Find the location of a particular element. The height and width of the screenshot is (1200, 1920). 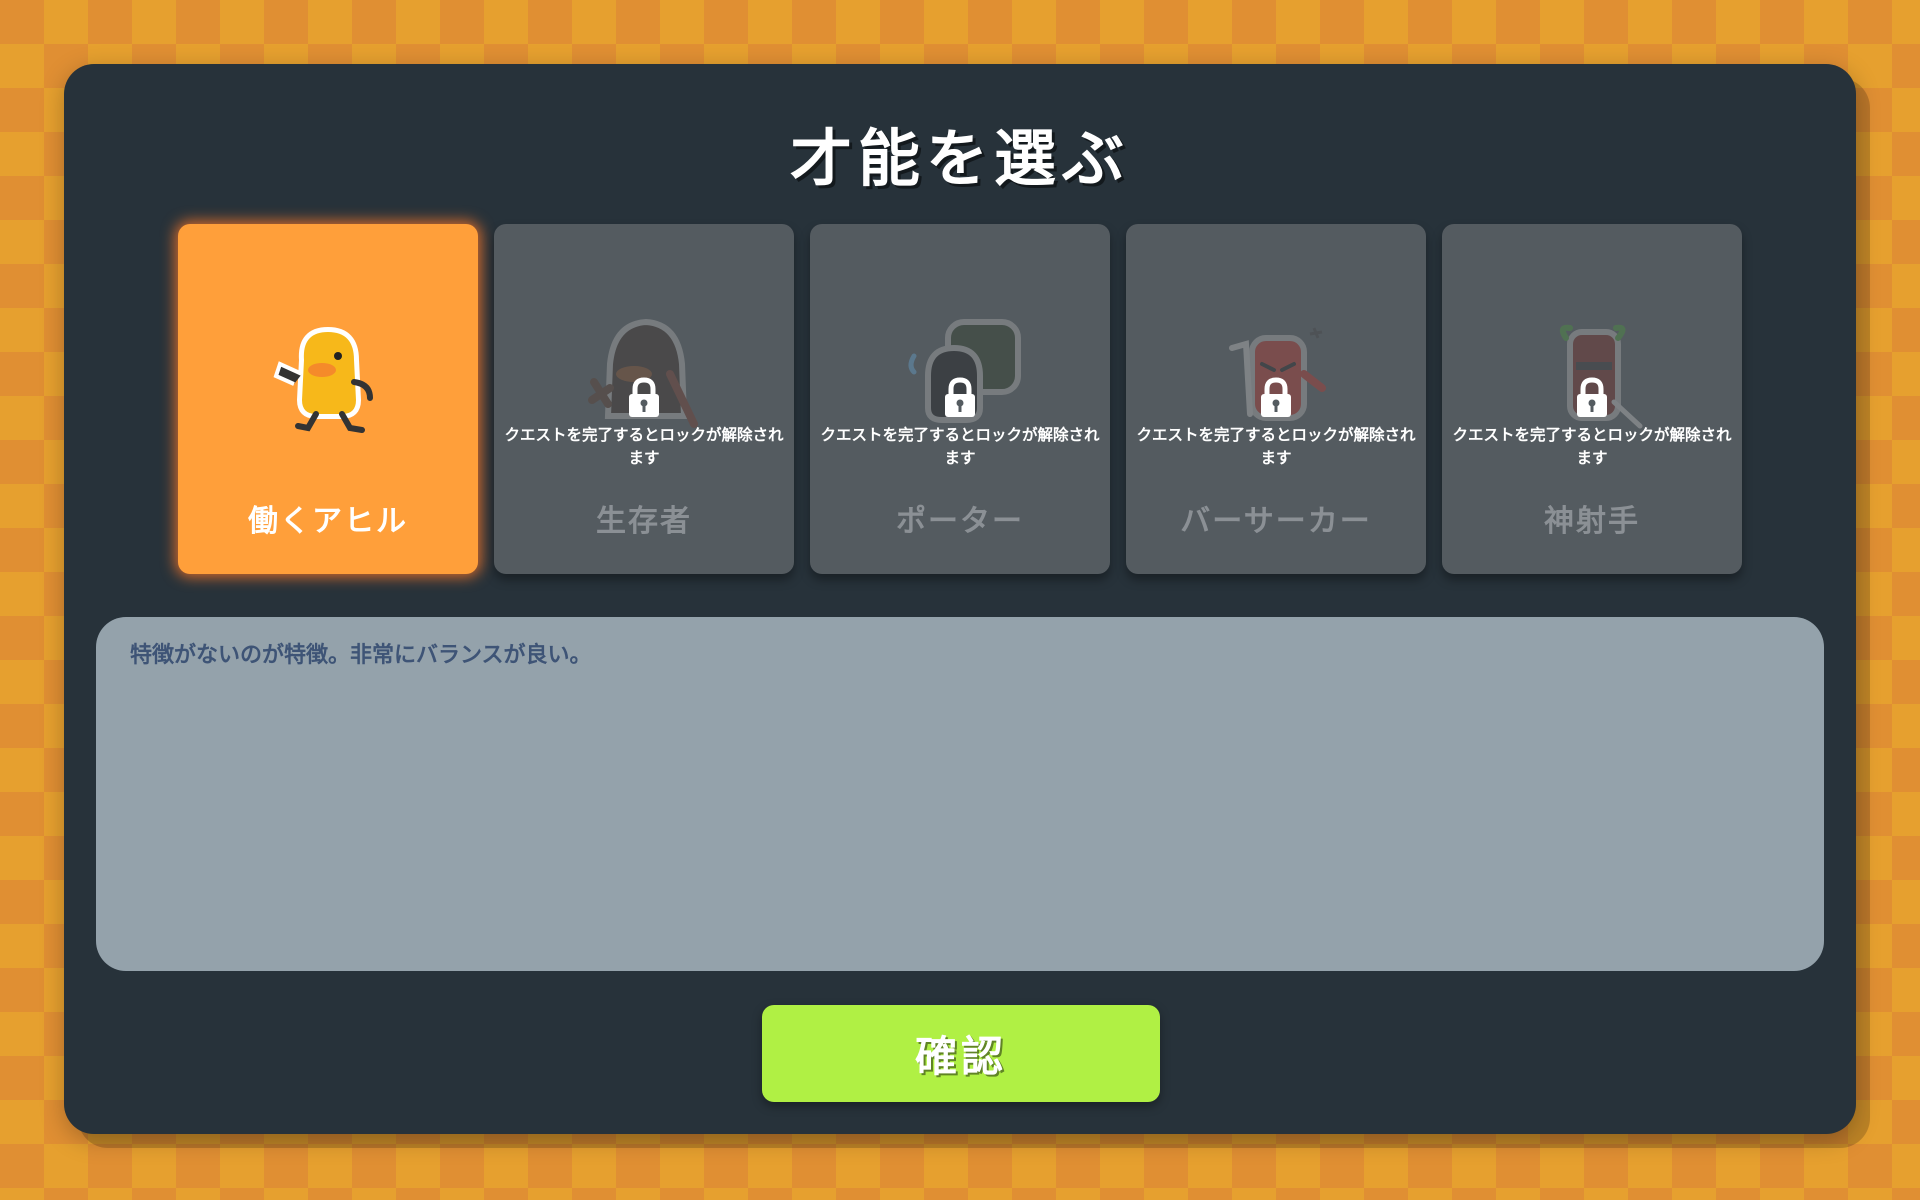

duck-icon is located at coordinates (323, 380).